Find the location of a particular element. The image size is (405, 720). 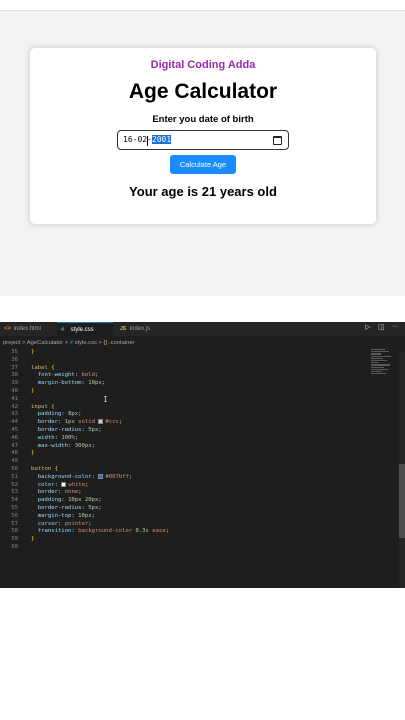

js-file-icon: JS is located at coordinates (123, 329).